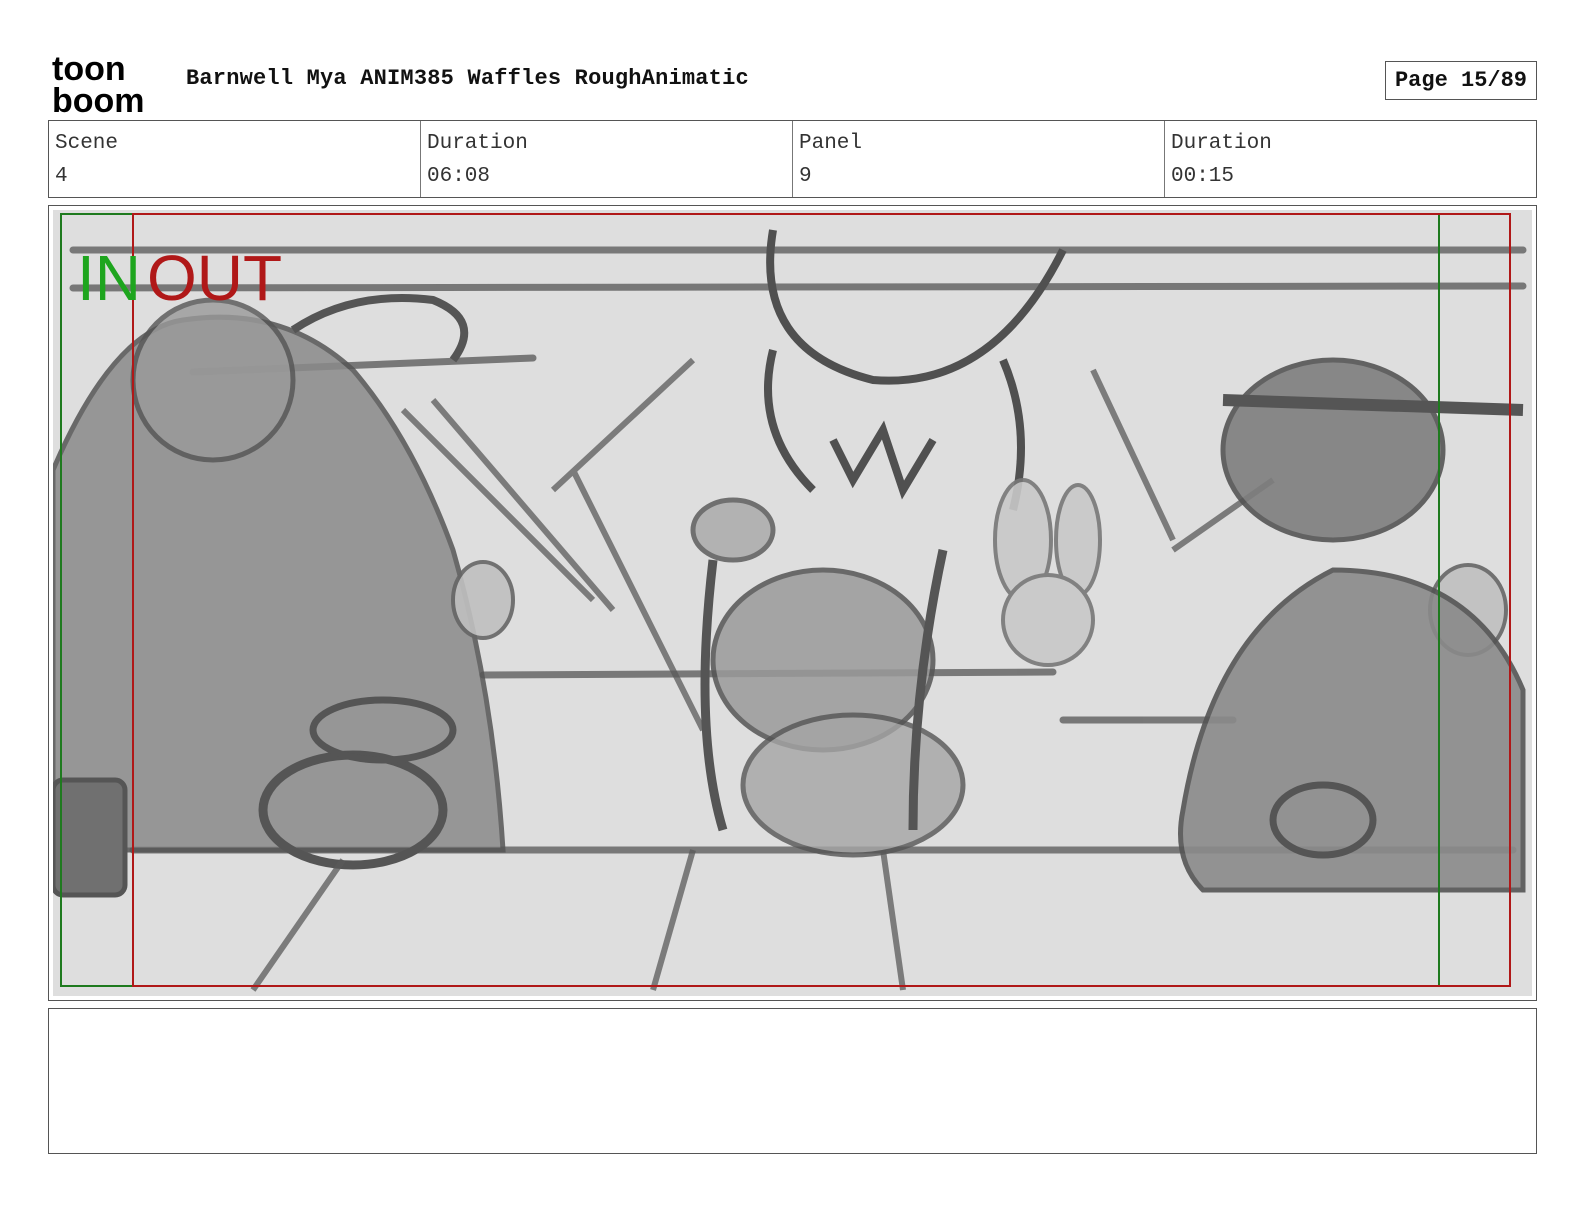 This screenshot has height=1224, width=1584. What do you see at coordinates (477, 143) in the screenshot?
I see `scene-duration-label: Duration` at bounding box center [477, 143].